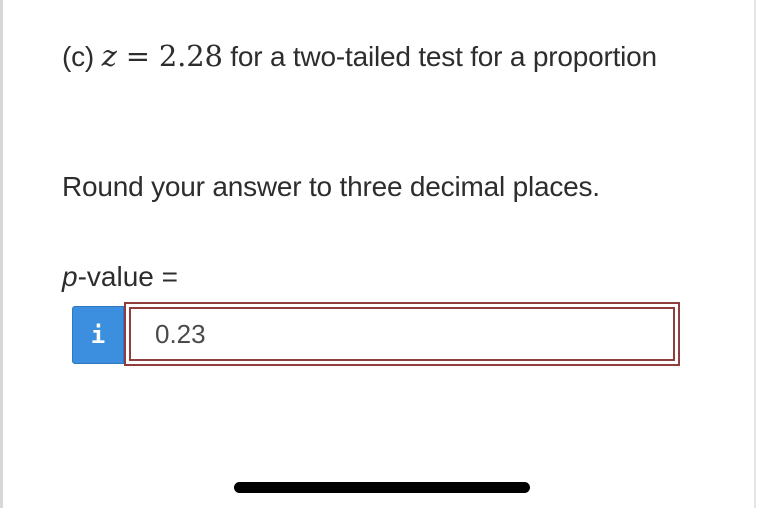  I want to click on info-button: i, so click(98, 335).